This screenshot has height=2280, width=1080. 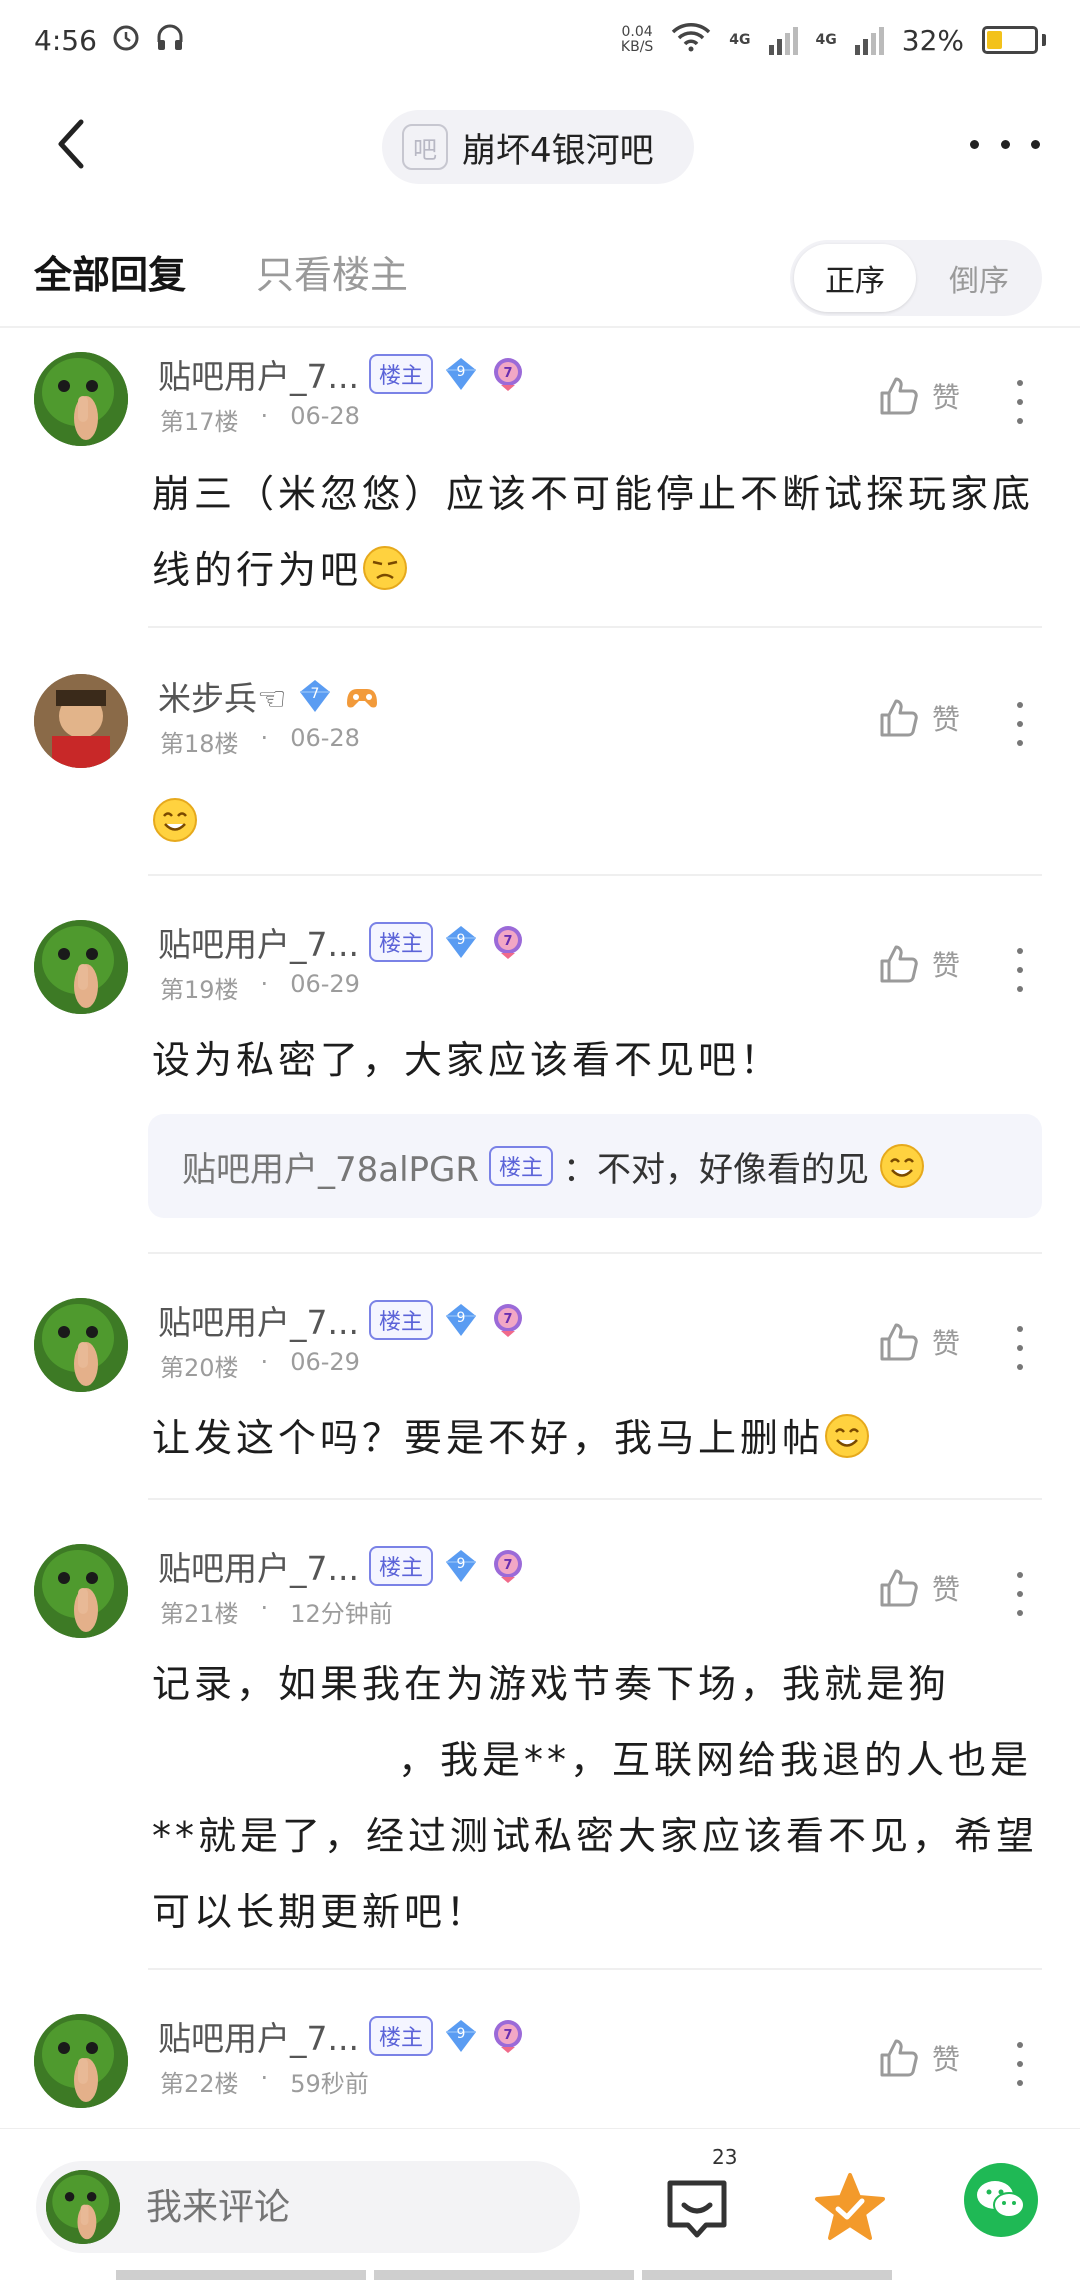 What do you see at coordinates (597, 822) in the screenshot?
I see `post-content` at bounding box center [597, 822].